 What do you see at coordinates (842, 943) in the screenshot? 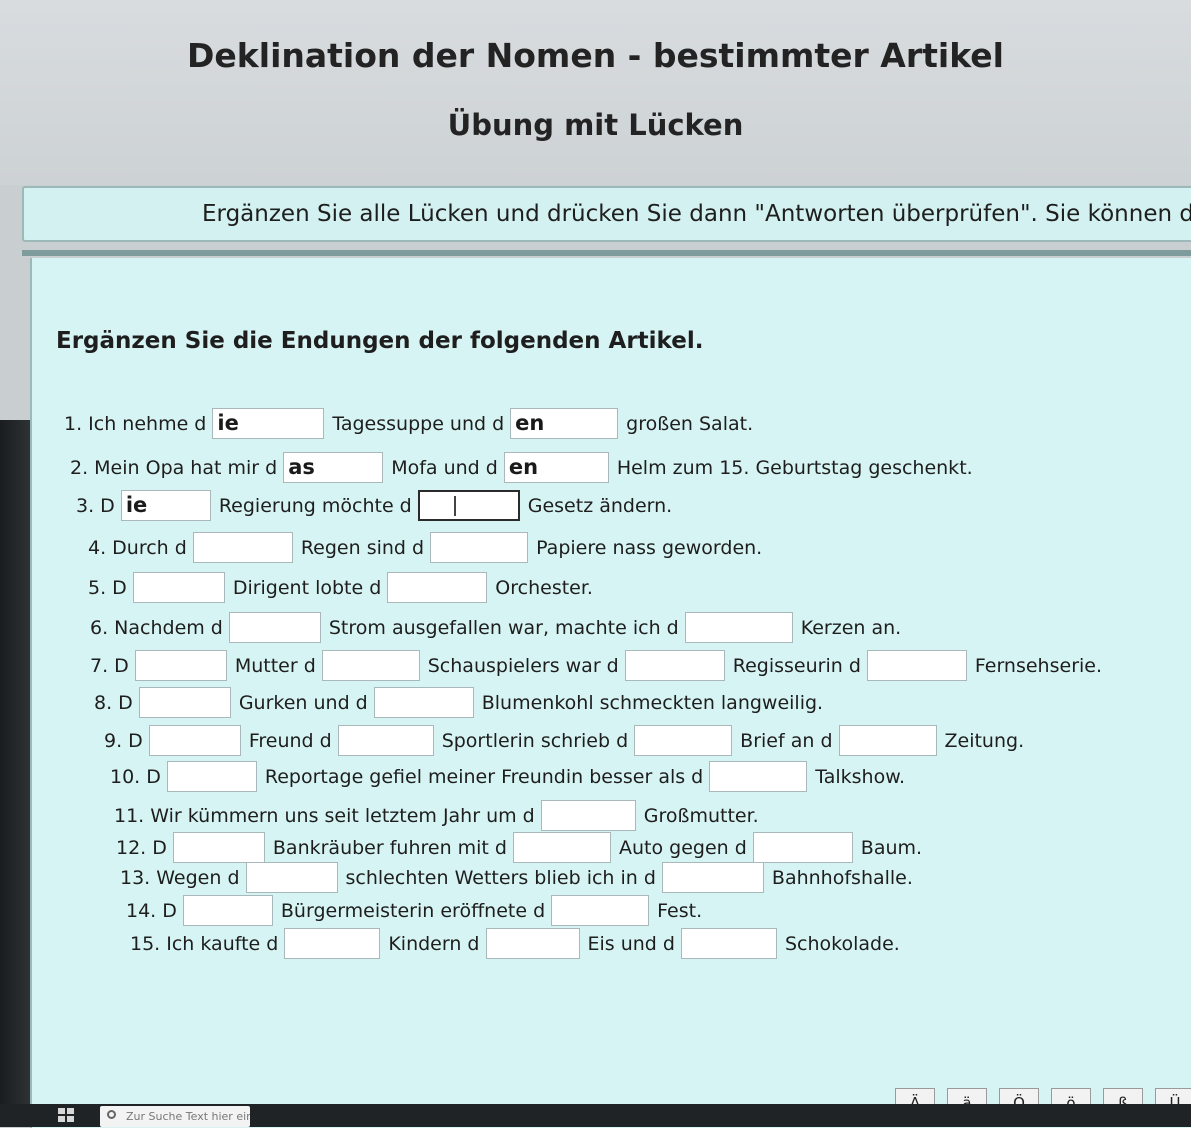
I see `sentence-text: Schokolade.` at bounding box center [842, 943].